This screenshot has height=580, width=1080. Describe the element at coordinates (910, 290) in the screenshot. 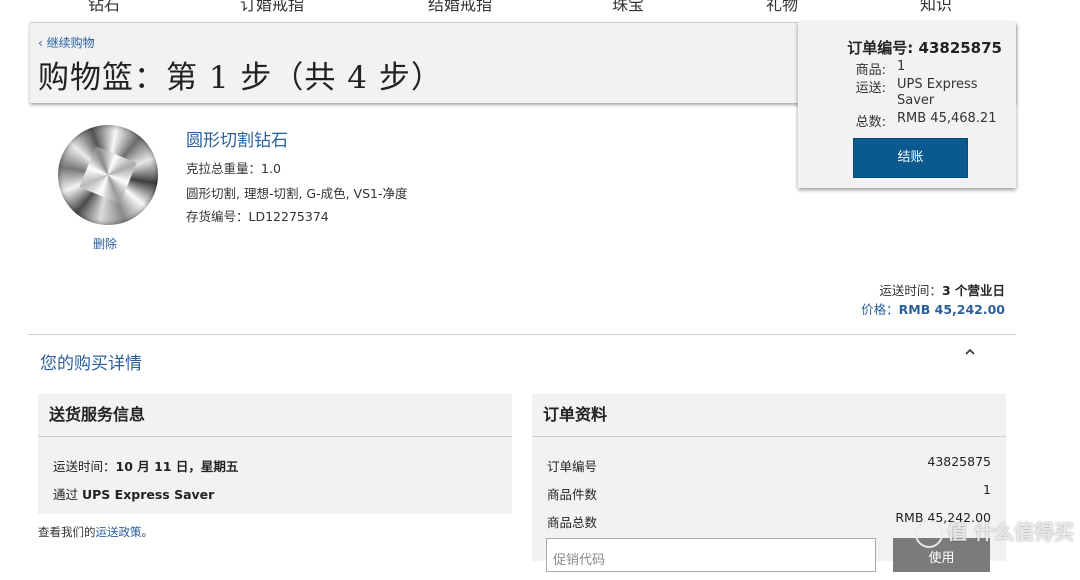

I see `delivery-time-label: 运送时间：` at that location.